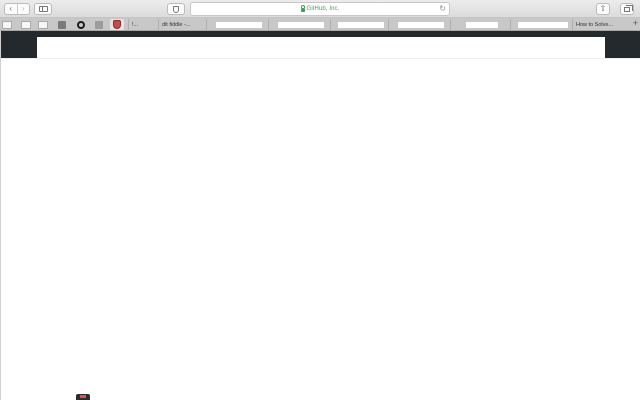 This screenshot has width=640, height=400. I want to click on address-text: GitHub, Inc., so click(323, 9).